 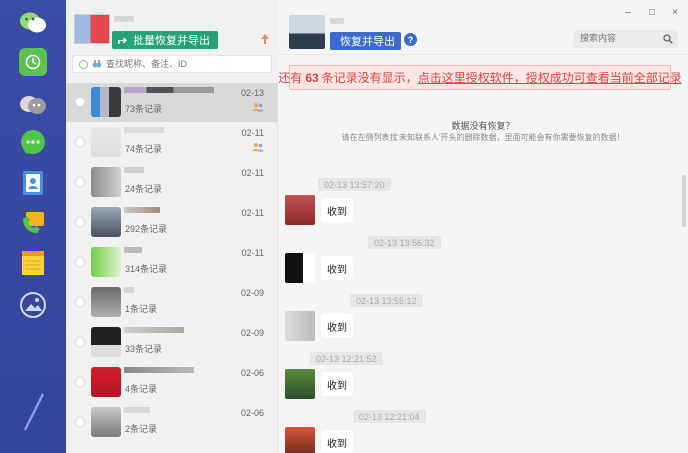 What do you see at coordinates (33, 143) in the screenshot?
I see `message-icon` at bounding box center [33, 143].